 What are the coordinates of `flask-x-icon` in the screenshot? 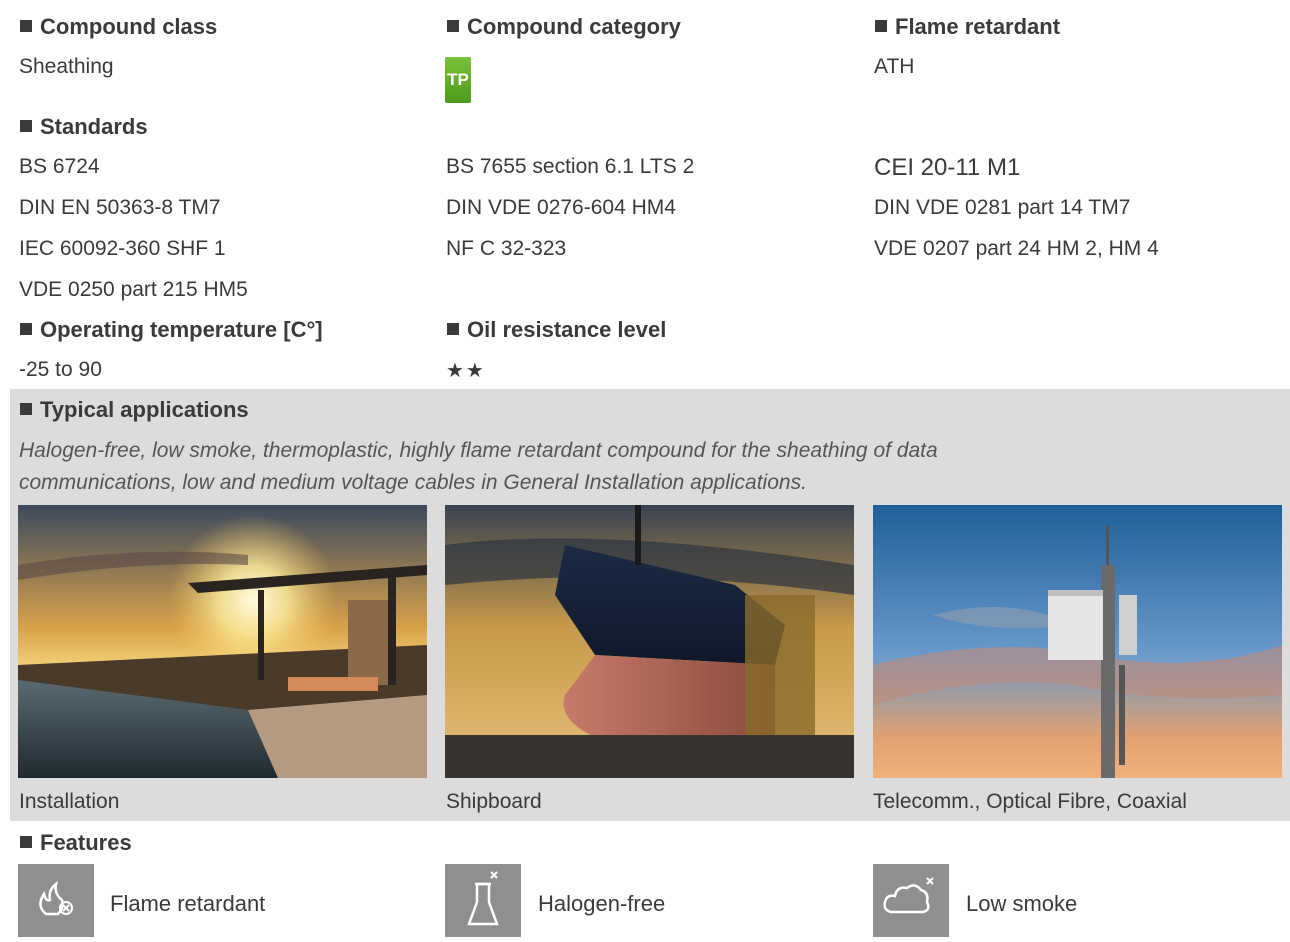 It's located at (483, 900).